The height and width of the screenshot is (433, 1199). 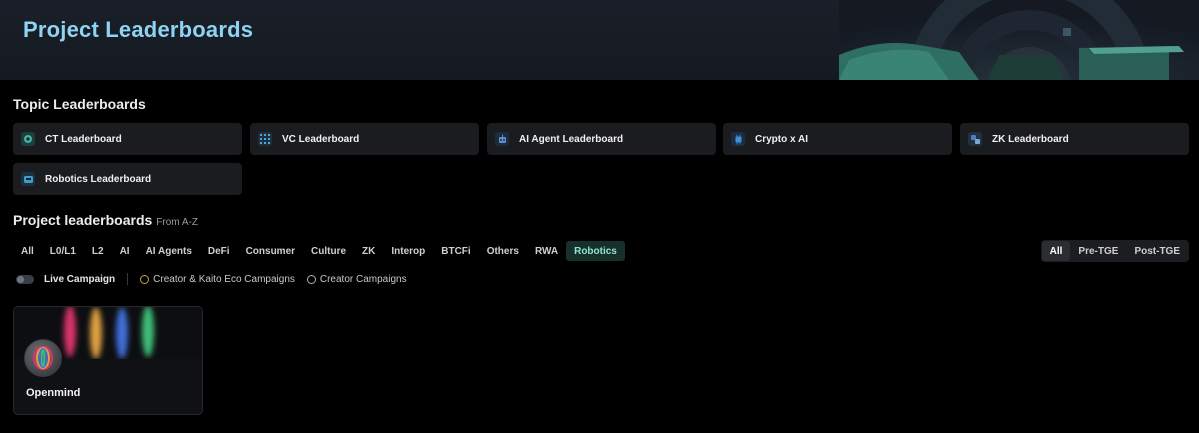 I want to click on project-name: Openmind, so click(x=53, y=393).